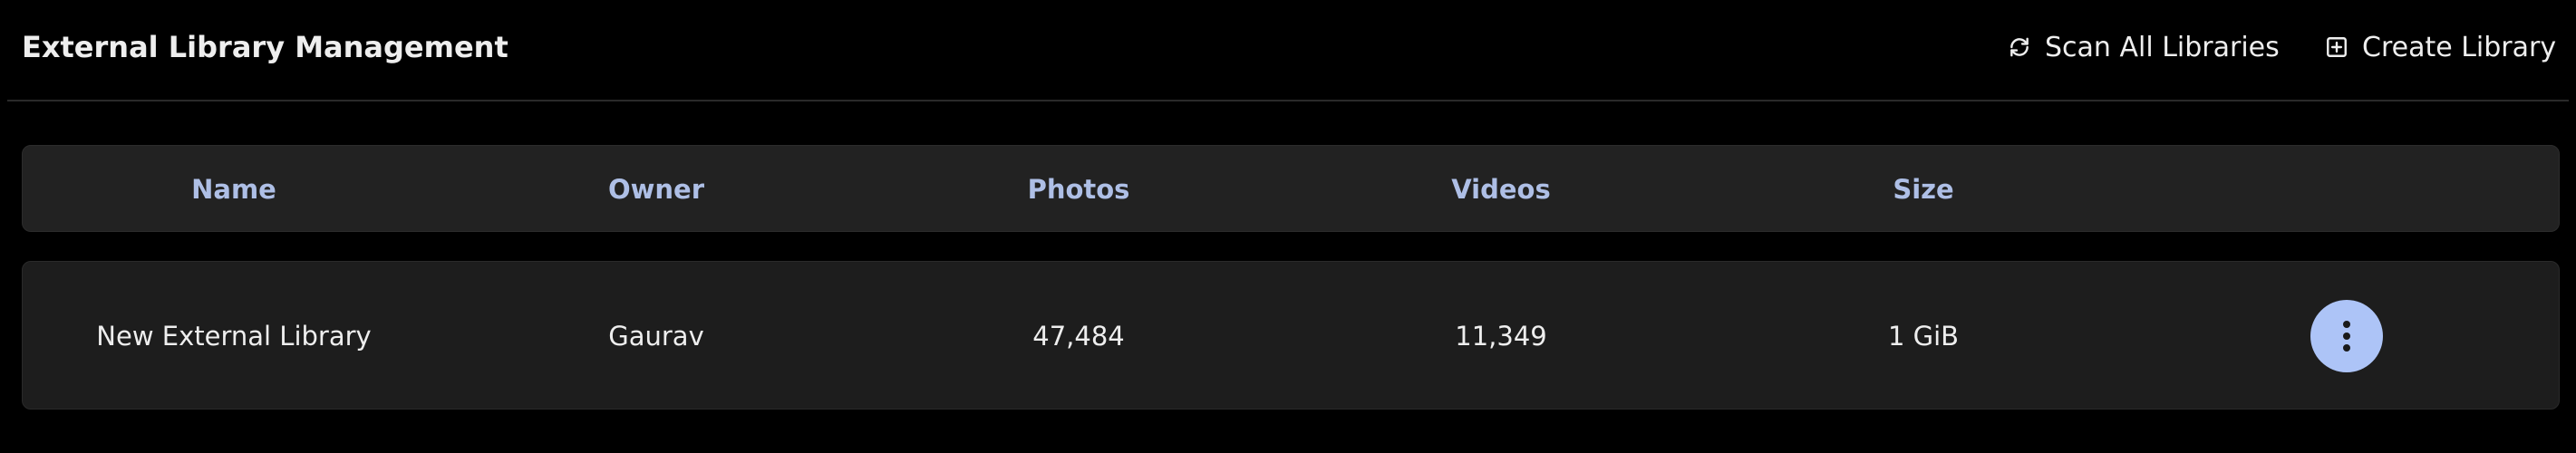 This screenshot has width=2576, height=453. What do you see at coordinates (656, 337) in the screenshot?
I see `library-owner-cell: Gaurav` at bounding box center [656, 337].